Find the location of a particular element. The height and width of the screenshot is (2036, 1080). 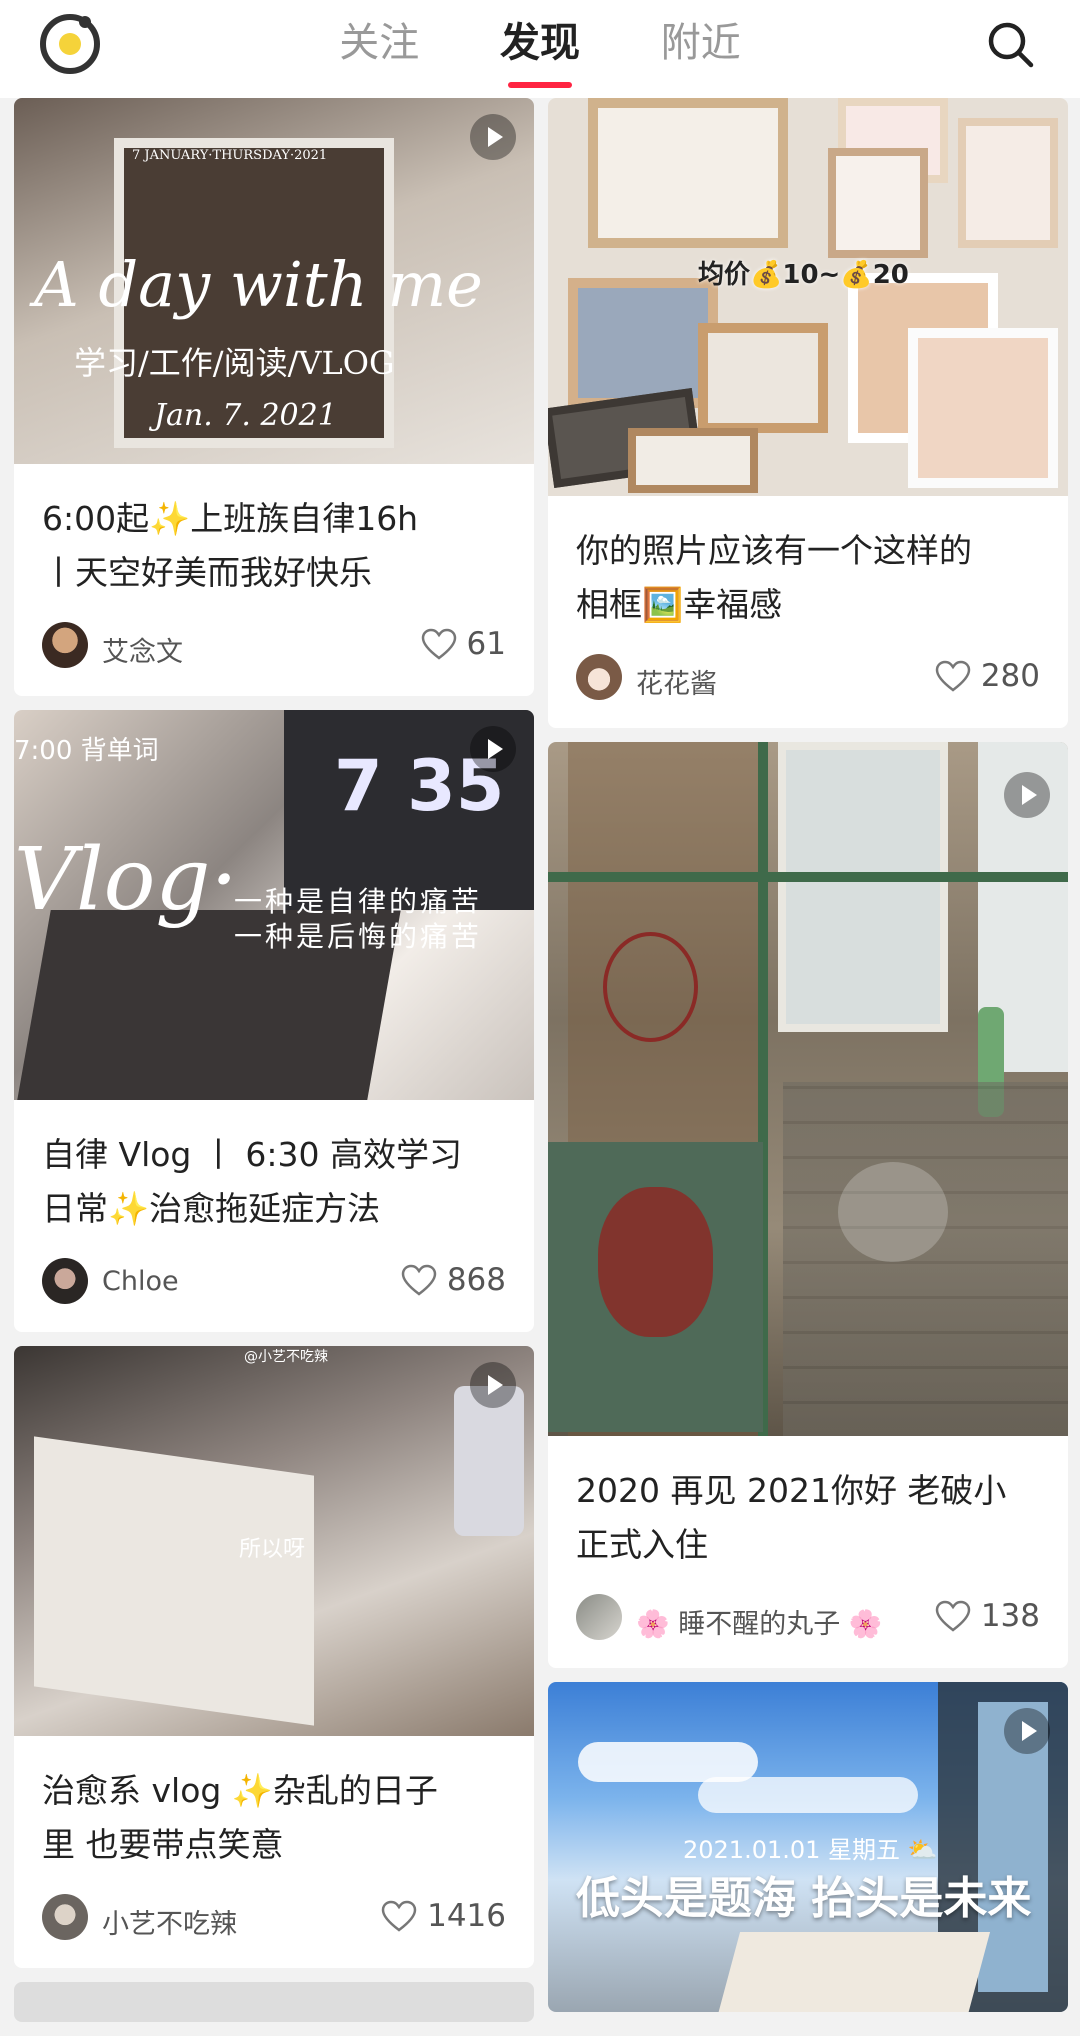

note-meta: 艾念文 61 is located at coordinates (274, 648).